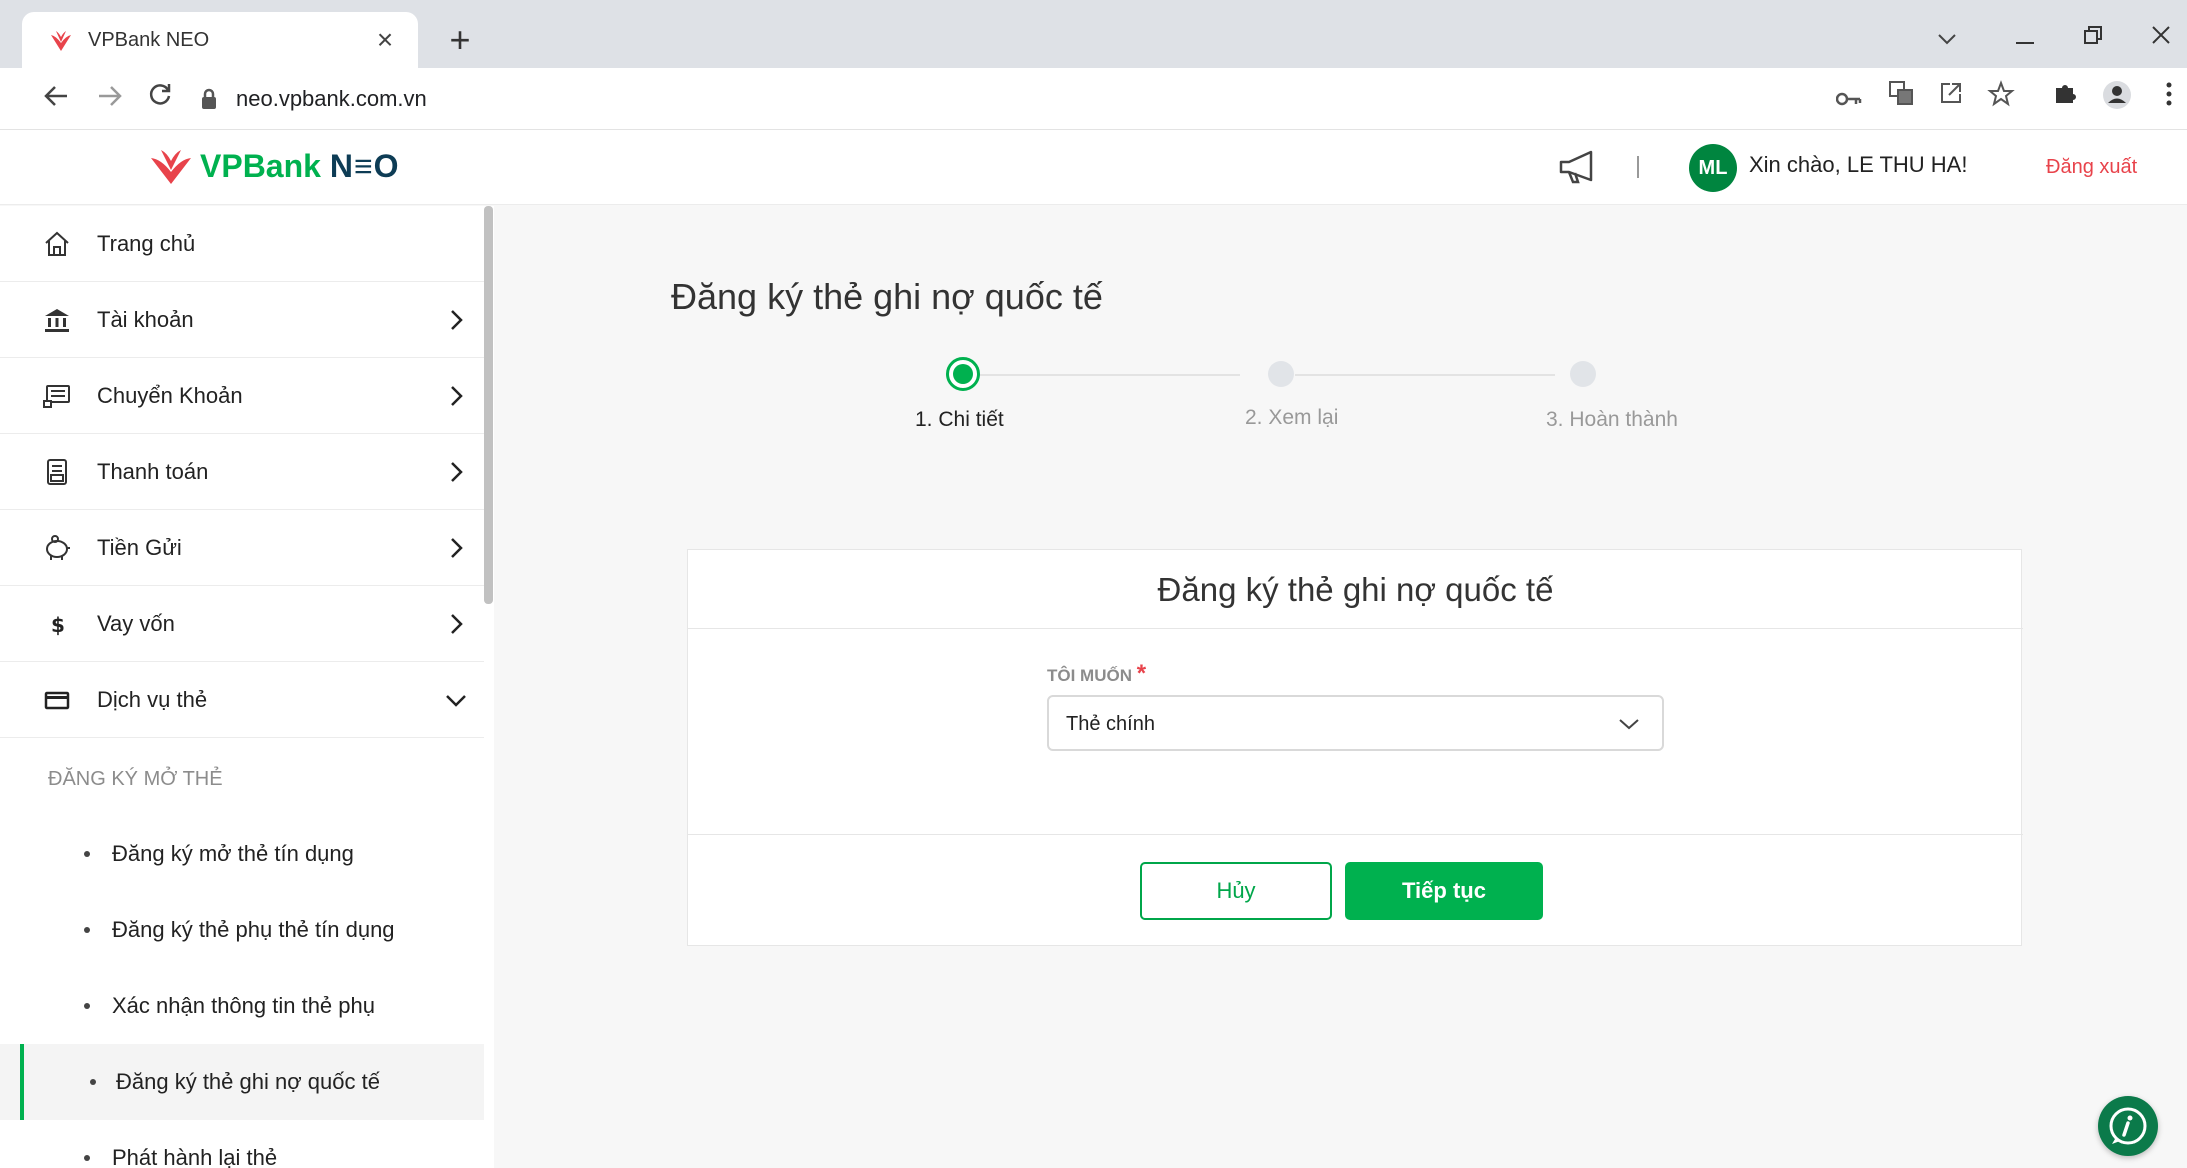 This screenshot has width=2187, height=1168. I want to click on user-greeting: Xin chào, LE THU HA!, so click(1858, 164).